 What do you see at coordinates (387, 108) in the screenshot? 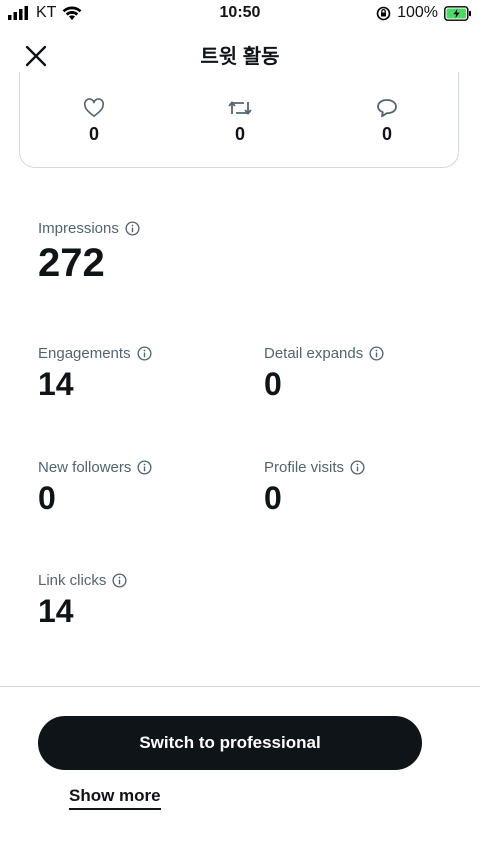
I see `reply-bubble-icon` at bounding box center [387, 108].